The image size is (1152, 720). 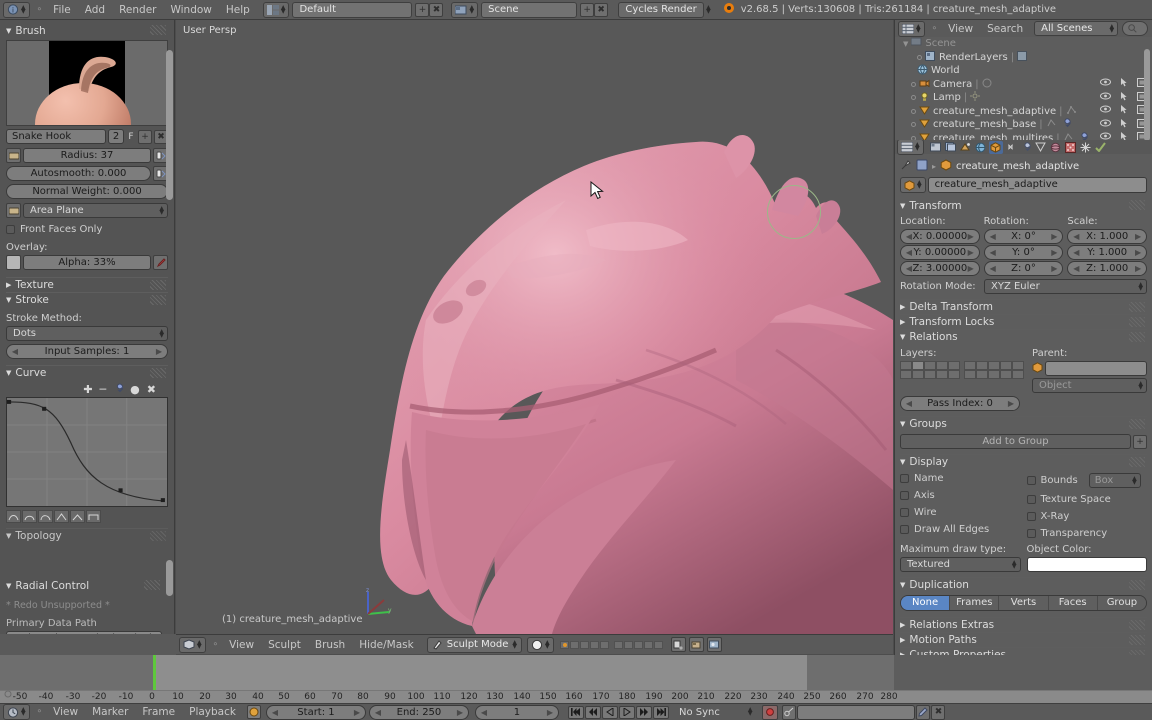 I want to click on visibility-eye-icon, so click(x=1105, y=84).